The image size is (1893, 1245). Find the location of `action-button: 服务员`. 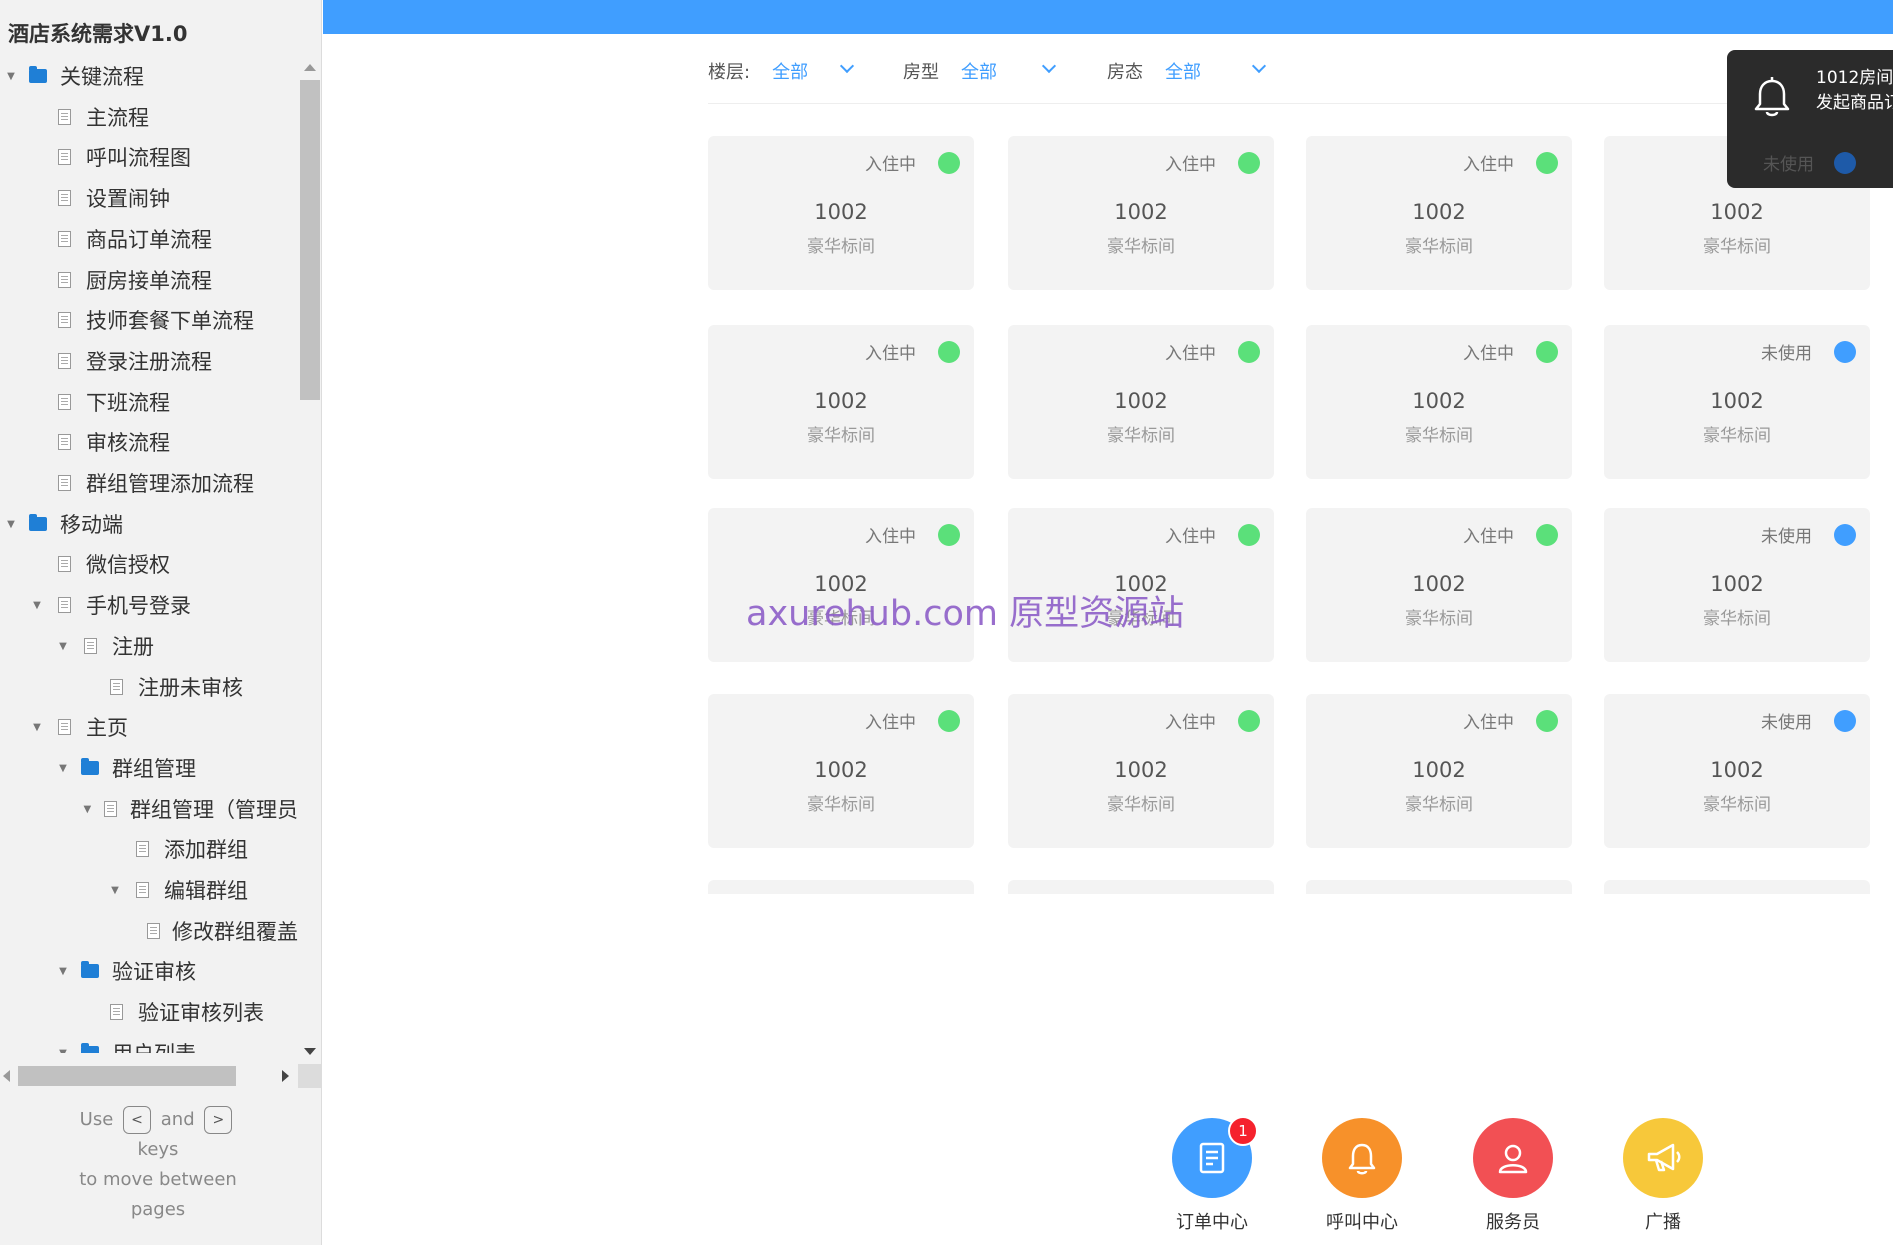

action-button: 服务员 is located at coordinates (1513, 1176).